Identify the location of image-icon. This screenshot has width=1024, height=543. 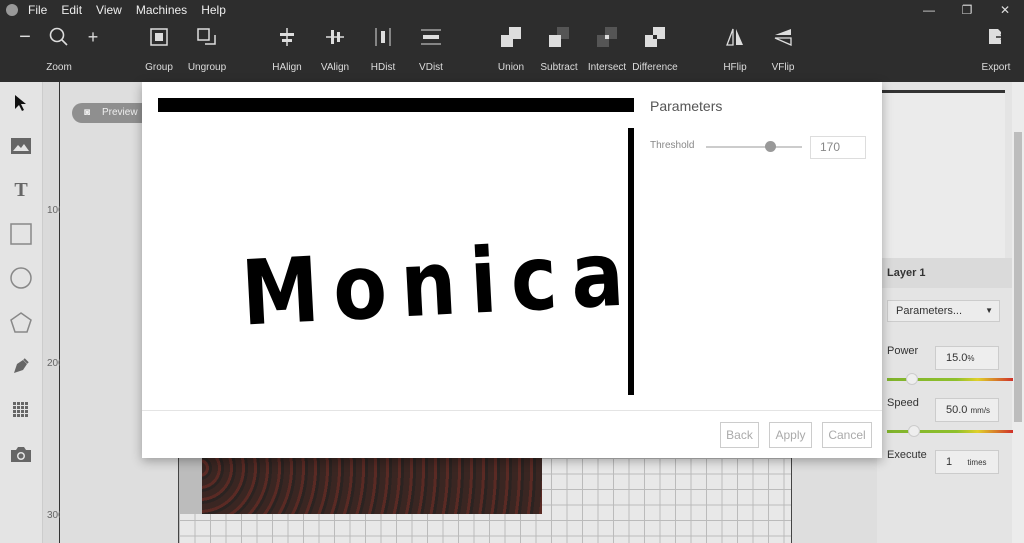
(21, 146).